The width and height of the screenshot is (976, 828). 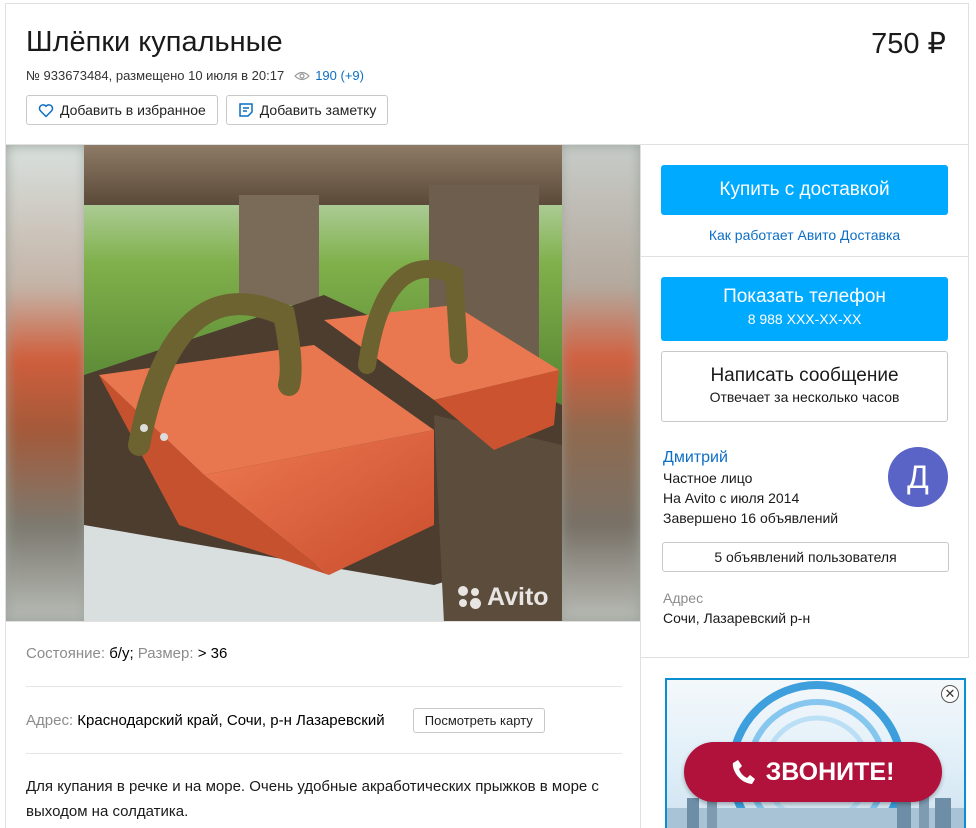 What do you see at coordinates (339, 75) in the screenshot?
I see `views-count: 190 (+9)` at bounding box center [339, 75].